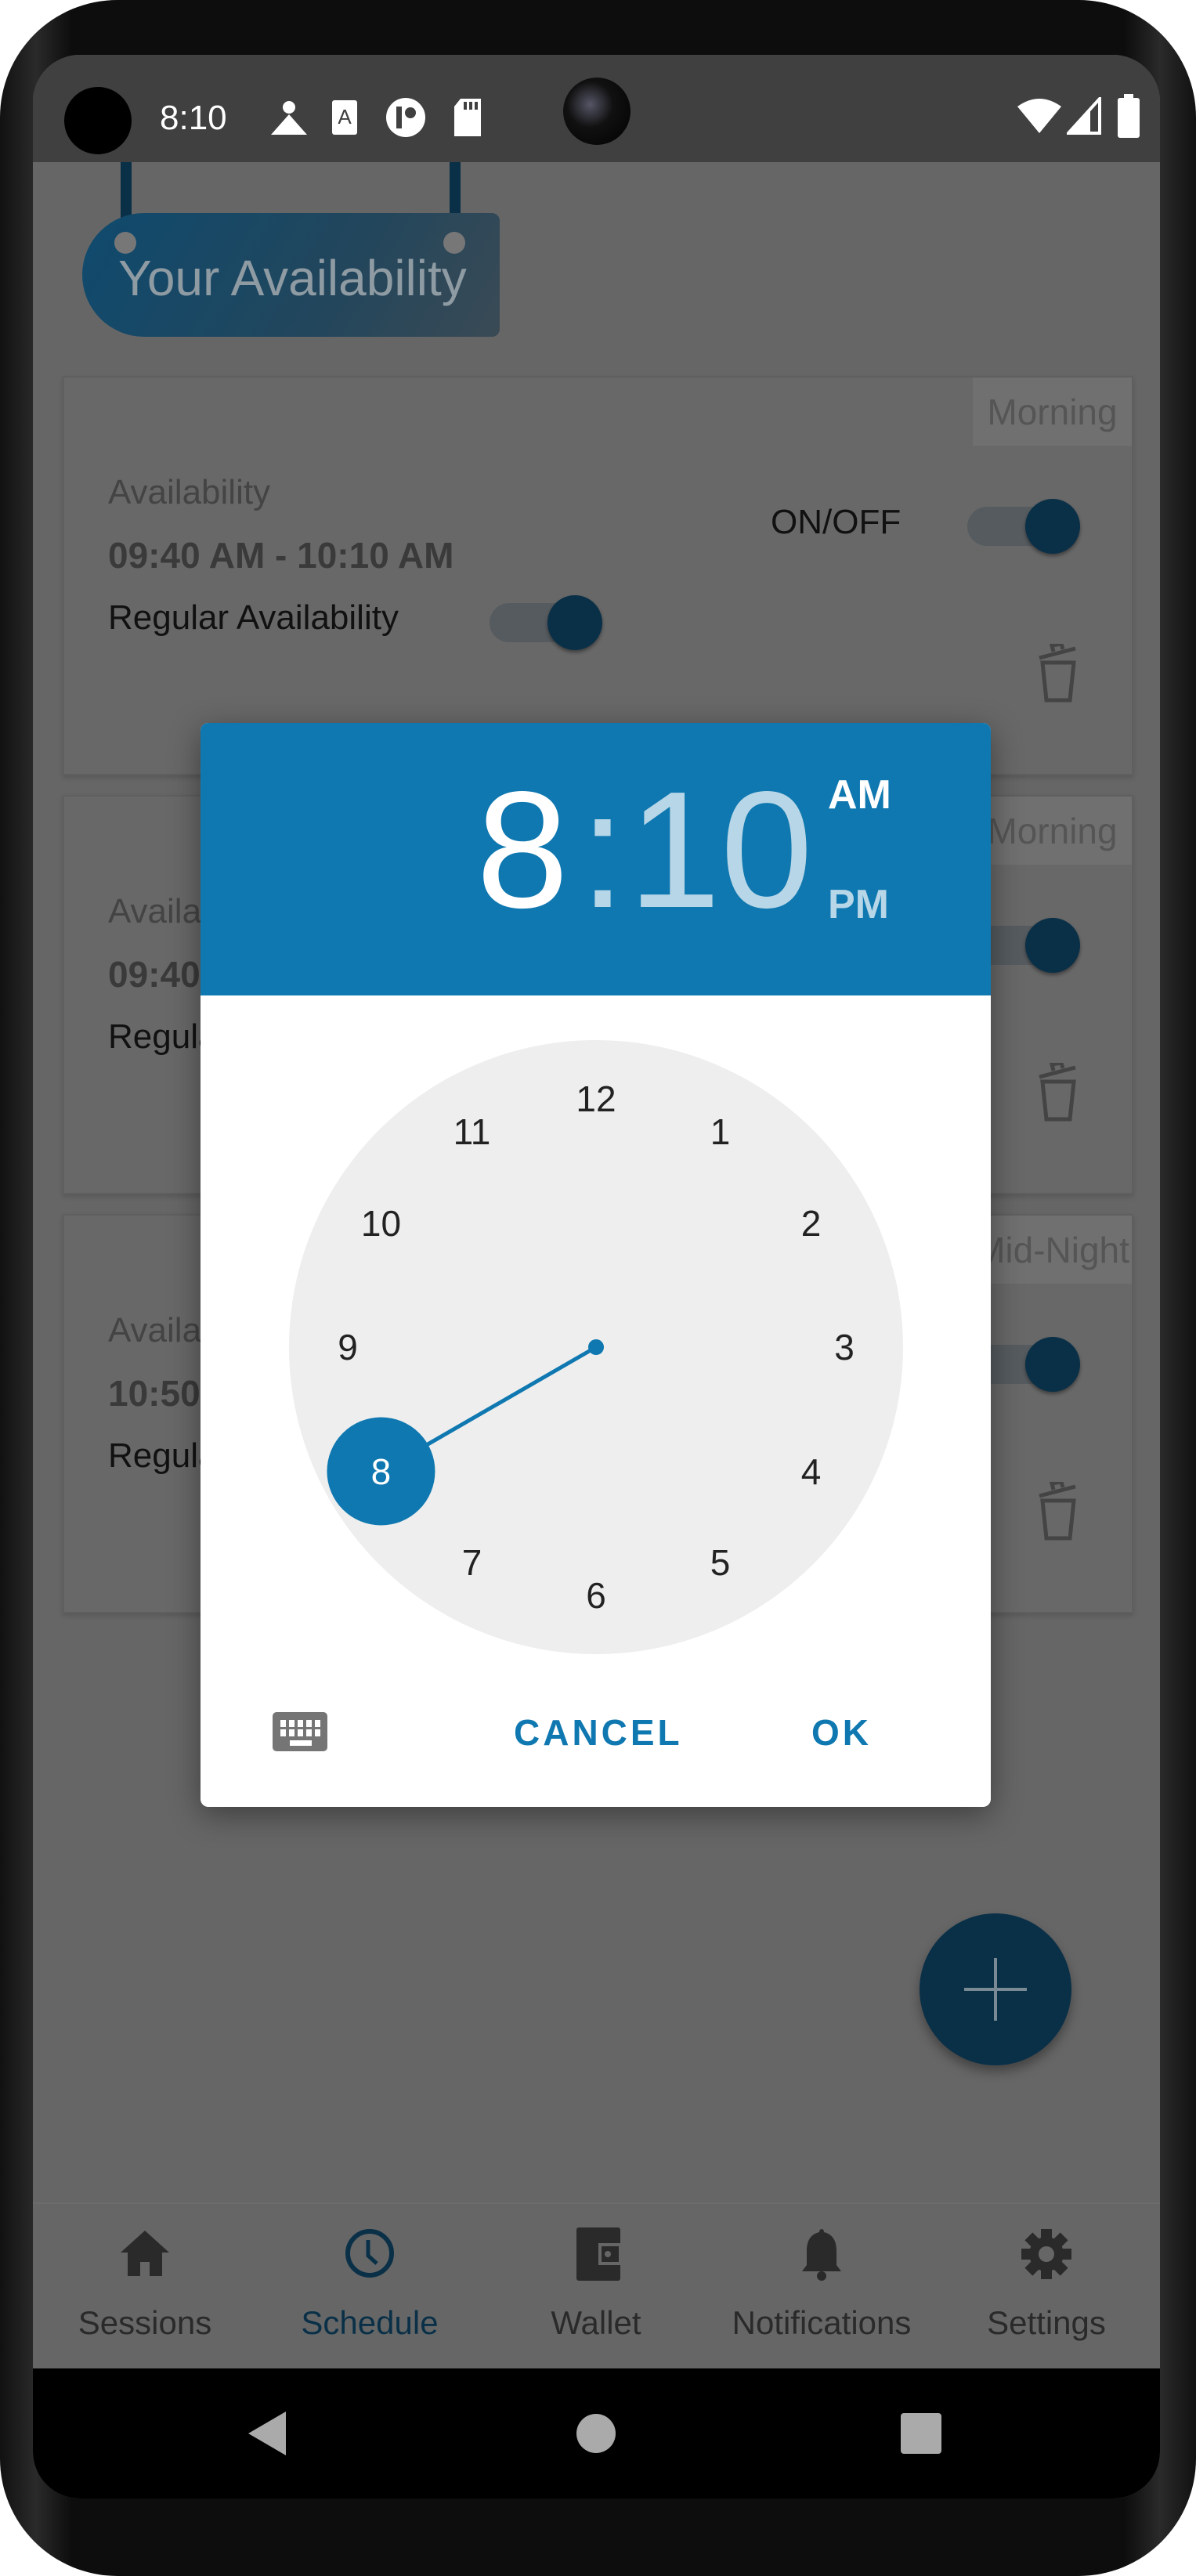 The image size is (1196, 2576). What do you see at coordinates (858, 904) in the screenshot?
I see `pm-toggle: PM` at bounding box center [858, 904].